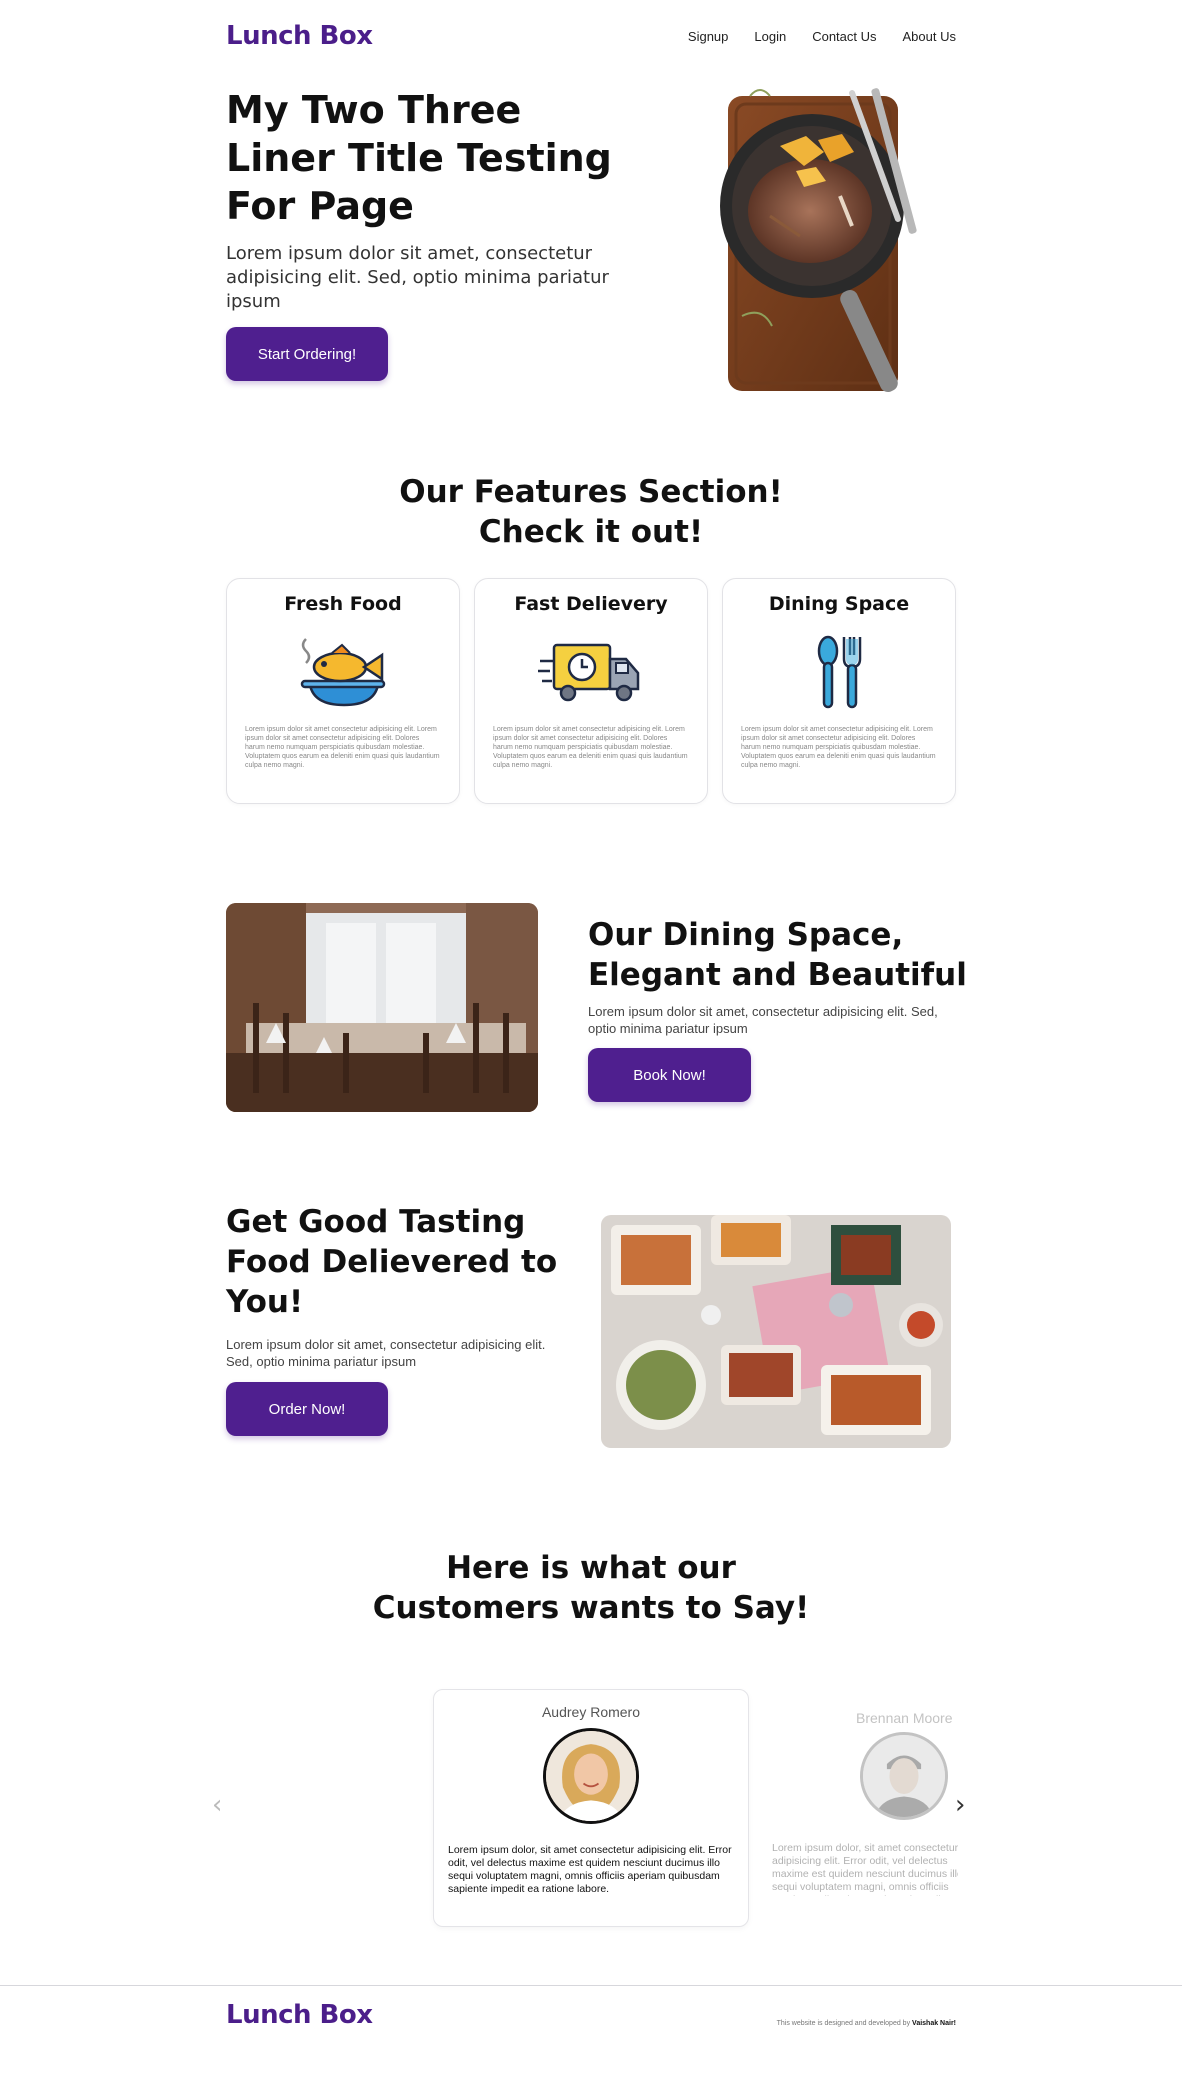 The image size is (1182, 2095). What do you see at coordinates (777, 955) in the screenshot?
I see `dining-title: Our Dining Space, Elegant and Beautiful` at bounding box center [777, 955].